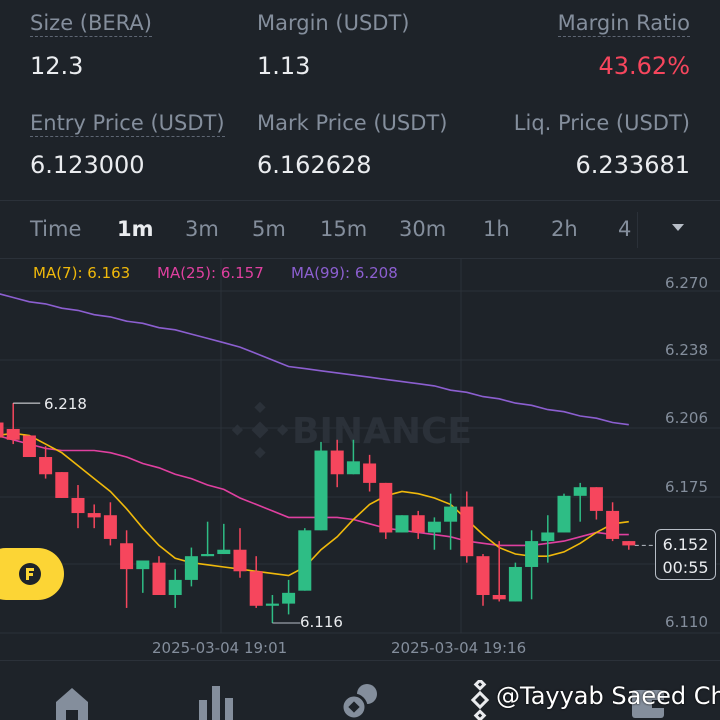  Describe the element at coordinates (81, 273) in the screenshot. I see `ma7-indicator: MA(7): 6.163` at that location.